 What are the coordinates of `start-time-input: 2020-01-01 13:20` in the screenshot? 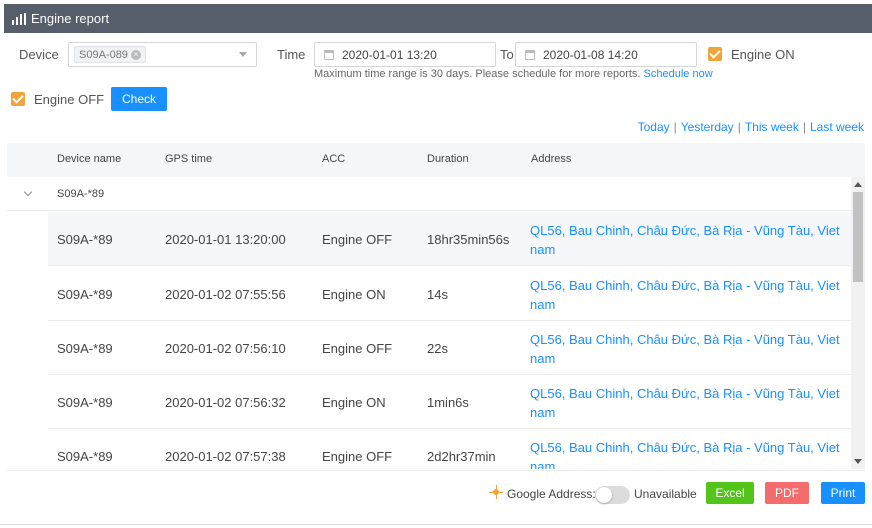 It's located at (405, 54).